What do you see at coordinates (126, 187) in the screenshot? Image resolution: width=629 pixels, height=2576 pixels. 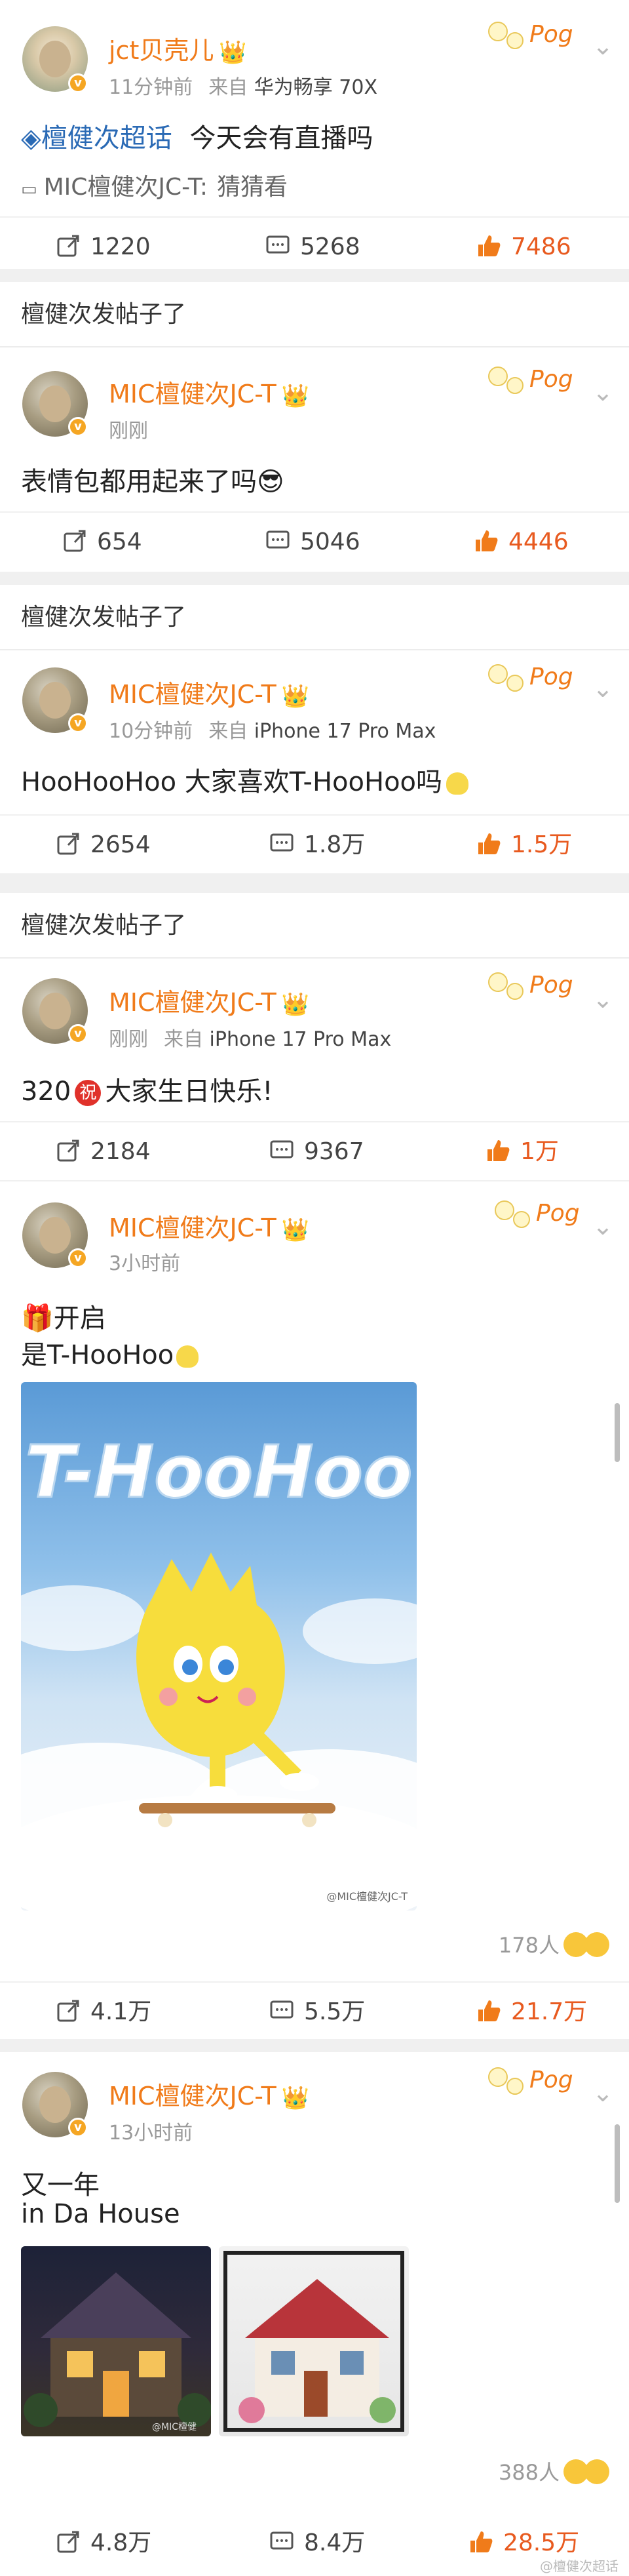 I see `reply-user: MIC檀健次JC-T:` at bounding box center [126, 187].